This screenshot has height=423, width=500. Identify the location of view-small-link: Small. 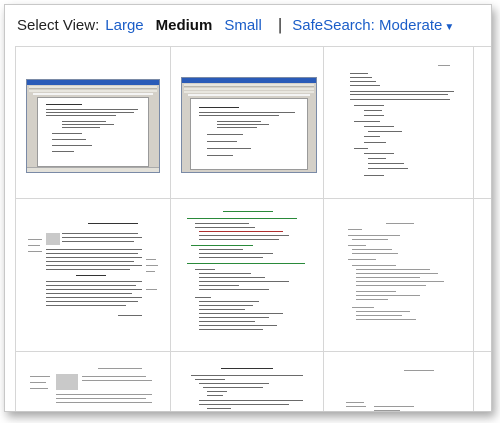
(243, 25).